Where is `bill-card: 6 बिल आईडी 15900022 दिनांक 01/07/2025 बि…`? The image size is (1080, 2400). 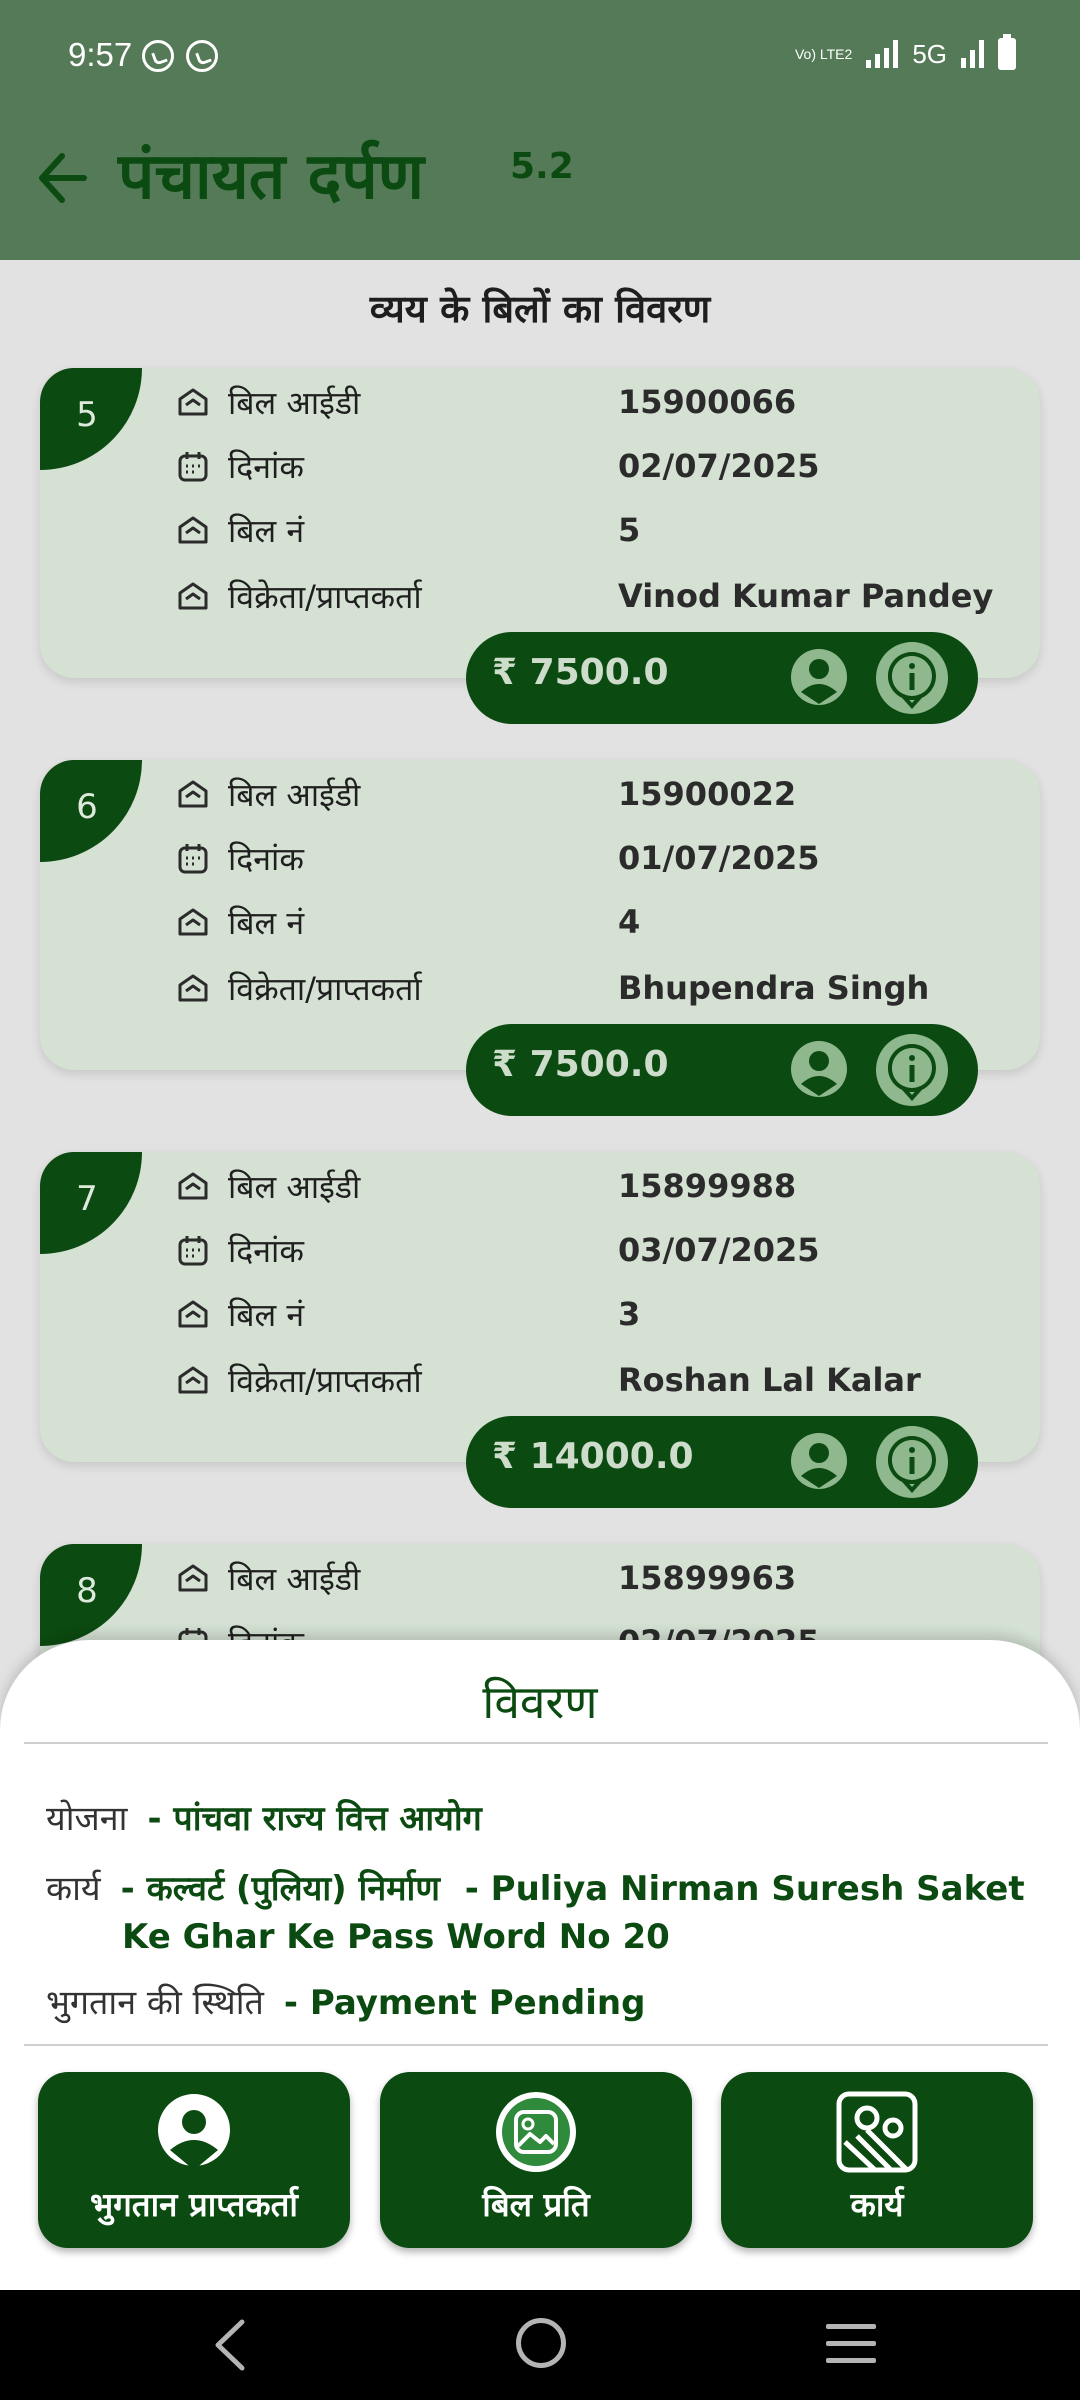
bill-card: 6 बिल आईडी 15900022 दिनांक 01/07/2025 बि… is located at coordinates (540, 938).